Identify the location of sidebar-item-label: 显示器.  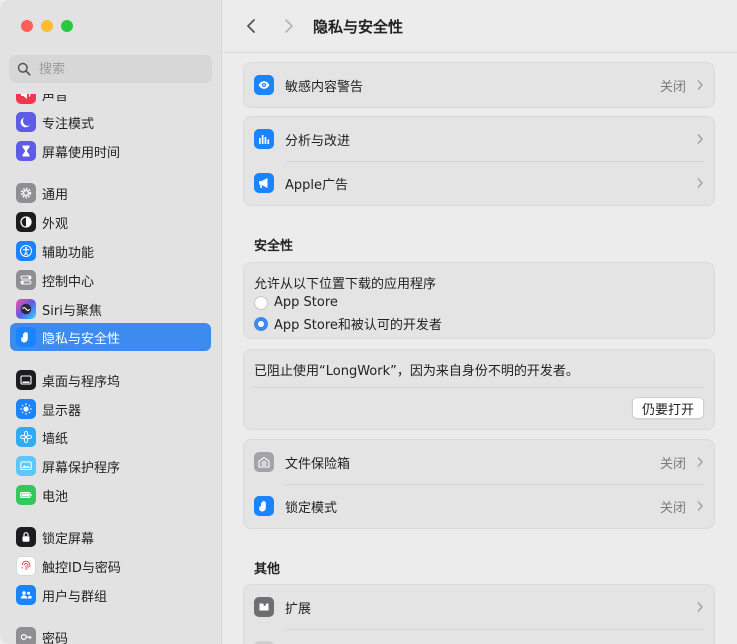
(62, 411).